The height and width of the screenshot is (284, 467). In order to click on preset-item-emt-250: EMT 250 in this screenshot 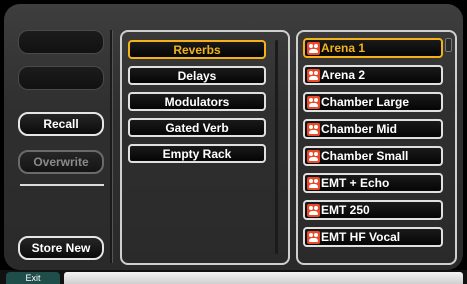, I will do `click(373, 210)`.